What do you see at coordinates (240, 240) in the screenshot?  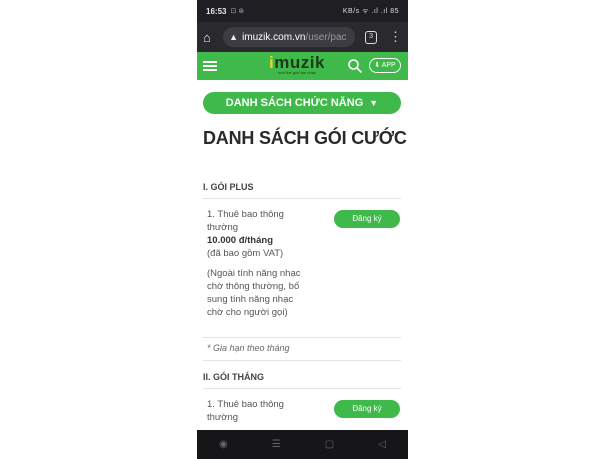 I see `package-price: 10.000 đ/tháng` at bounding box center [240, 240].